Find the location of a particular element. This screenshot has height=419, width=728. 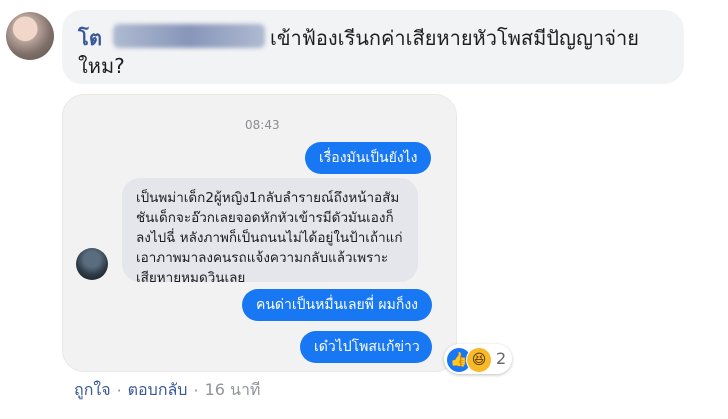

chat-avatar is located at coordinates (92, 264).